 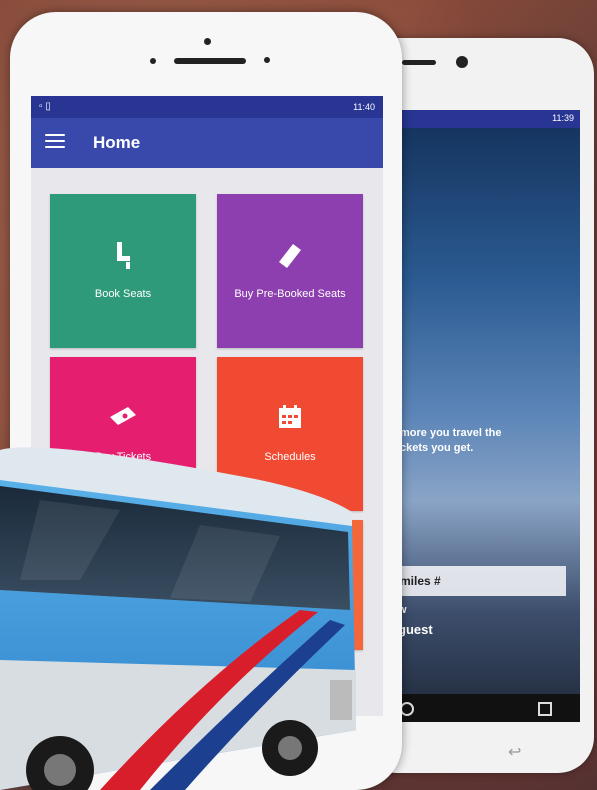 I want to click on front-status-time: 11:40, so click(x=364, y=107).